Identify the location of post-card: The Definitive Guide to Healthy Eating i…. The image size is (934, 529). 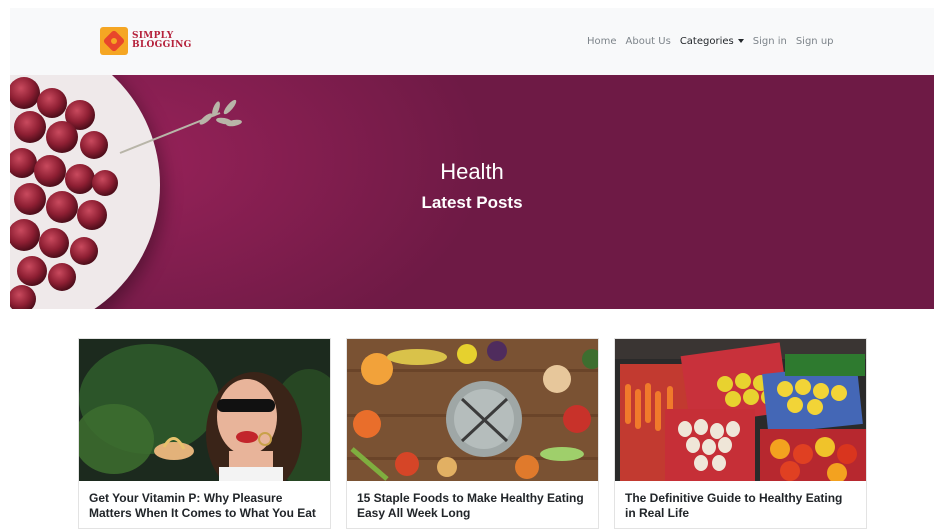
(740, 433).